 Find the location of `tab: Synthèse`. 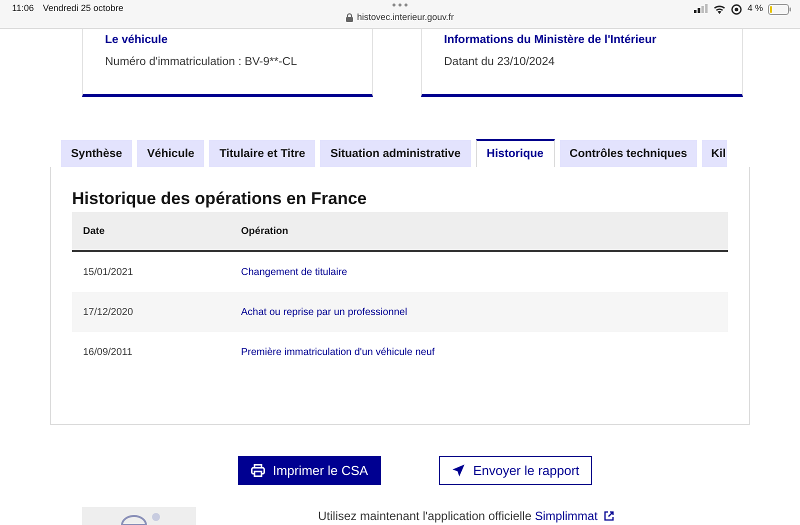

tab: Synthèse is located at coordinates (96, 153).